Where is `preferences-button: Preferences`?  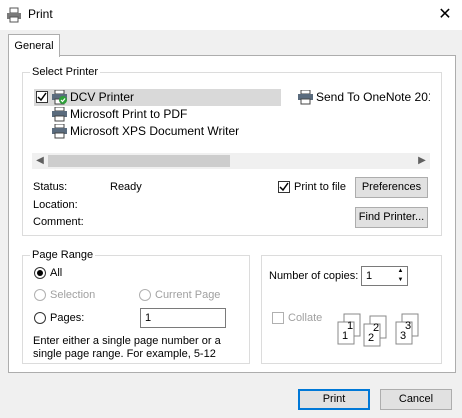
preferences-button: Preferences is located at coordinates (391, 187).